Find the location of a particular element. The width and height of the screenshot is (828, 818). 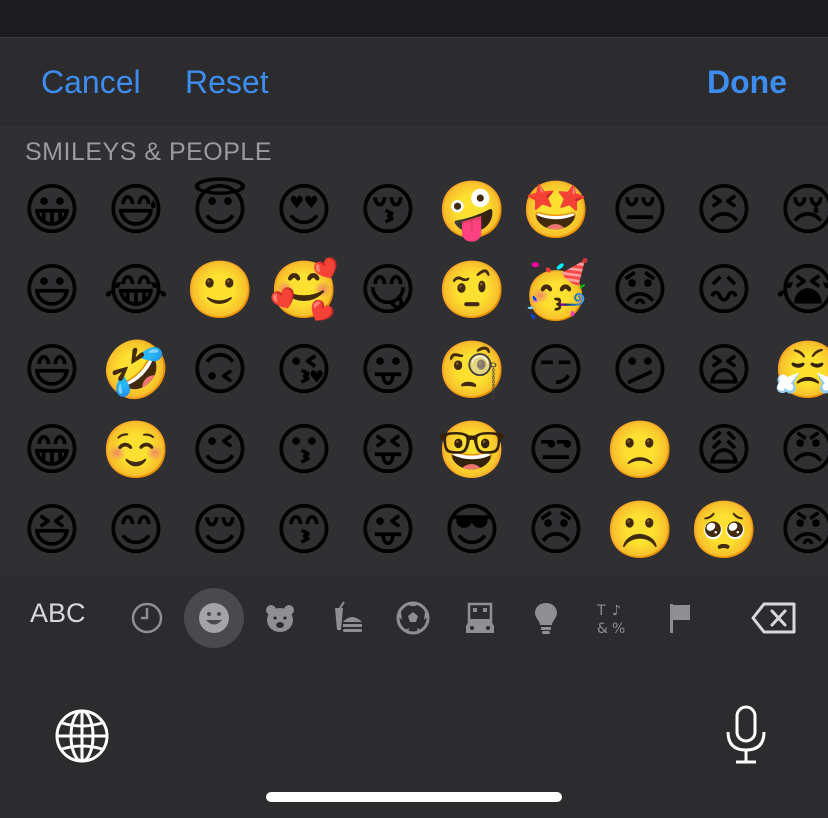

delete-backspace-icon is located at coordinates (773, 618).